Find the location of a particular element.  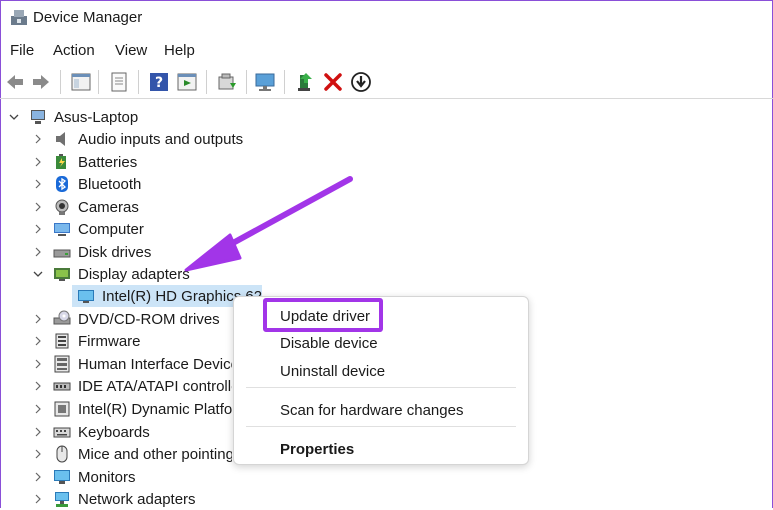

chip-icon is located at coordinates (62, 409).